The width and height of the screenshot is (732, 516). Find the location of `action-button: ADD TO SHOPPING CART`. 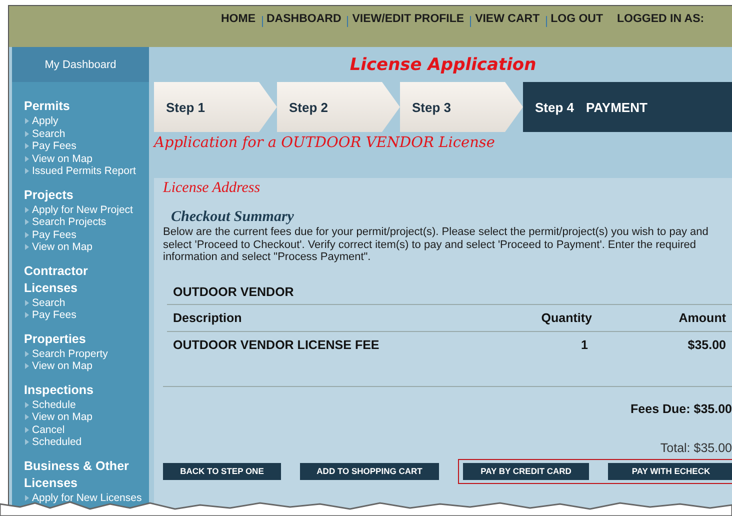

action-button: ADD TO SHOPPING CART is located at coordinates (369, 471).